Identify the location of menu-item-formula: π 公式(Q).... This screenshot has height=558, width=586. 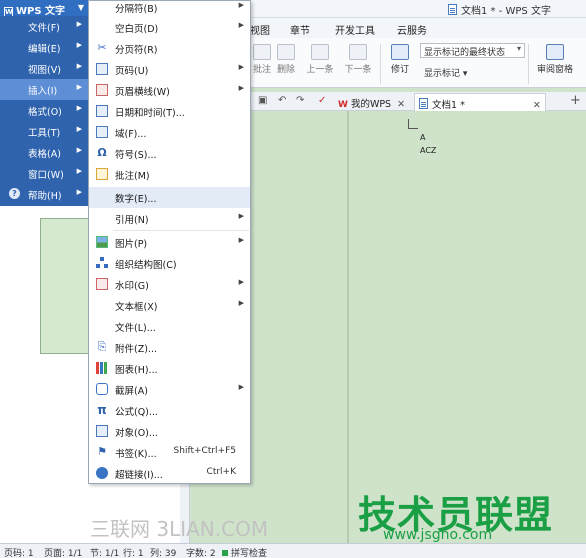
(169, 410).